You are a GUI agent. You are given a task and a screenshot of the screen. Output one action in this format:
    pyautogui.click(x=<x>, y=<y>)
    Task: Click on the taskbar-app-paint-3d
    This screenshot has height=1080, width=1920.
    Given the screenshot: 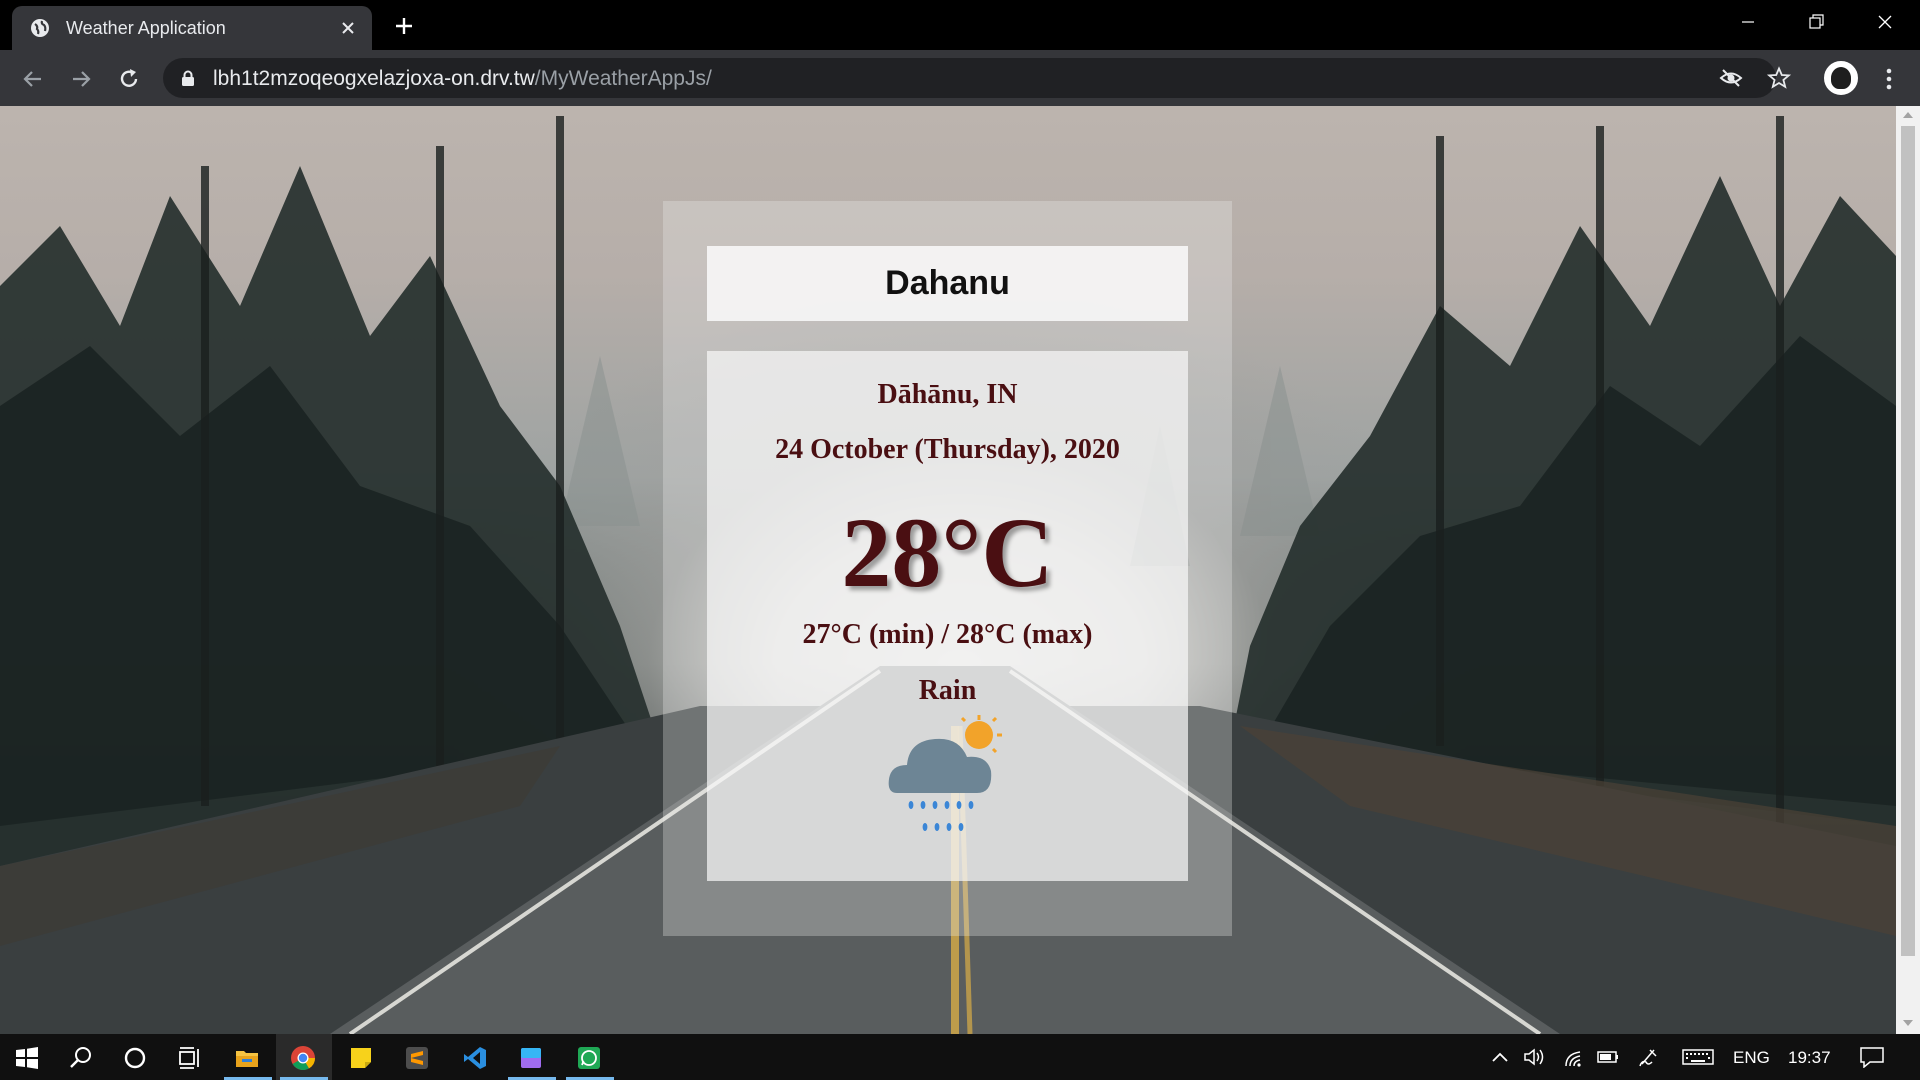 What is the action you would take?
    pyautogui.click(x=532, y=1057)
    